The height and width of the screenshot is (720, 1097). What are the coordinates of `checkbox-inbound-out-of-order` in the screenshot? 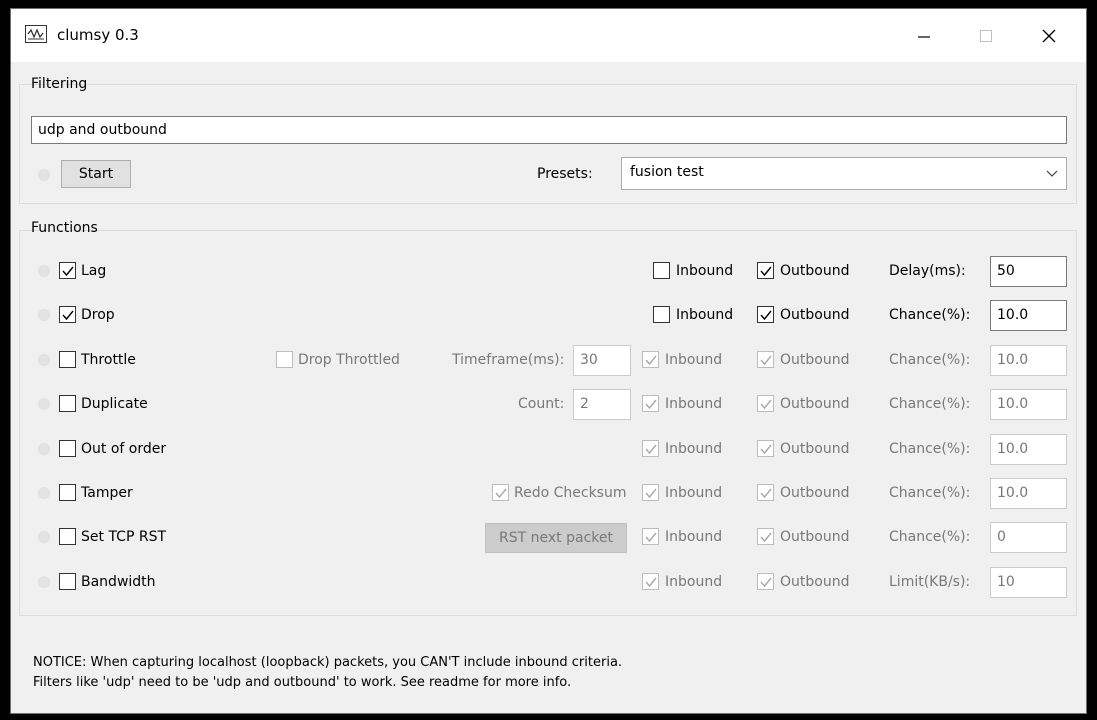 It's located at (650, 448).